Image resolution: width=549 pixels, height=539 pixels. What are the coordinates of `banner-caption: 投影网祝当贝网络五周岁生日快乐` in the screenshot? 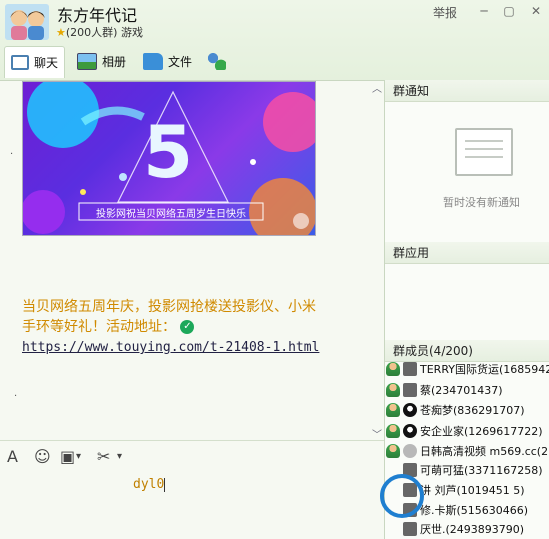 It's located at (171, 214).